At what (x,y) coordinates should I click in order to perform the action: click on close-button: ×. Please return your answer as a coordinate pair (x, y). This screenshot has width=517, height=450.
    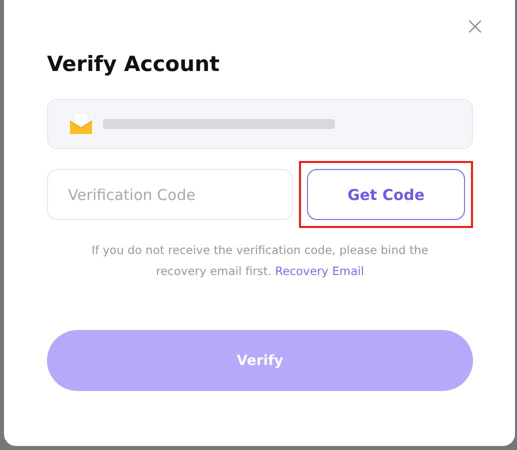
    Looking at the image, I should click on (475, 26).